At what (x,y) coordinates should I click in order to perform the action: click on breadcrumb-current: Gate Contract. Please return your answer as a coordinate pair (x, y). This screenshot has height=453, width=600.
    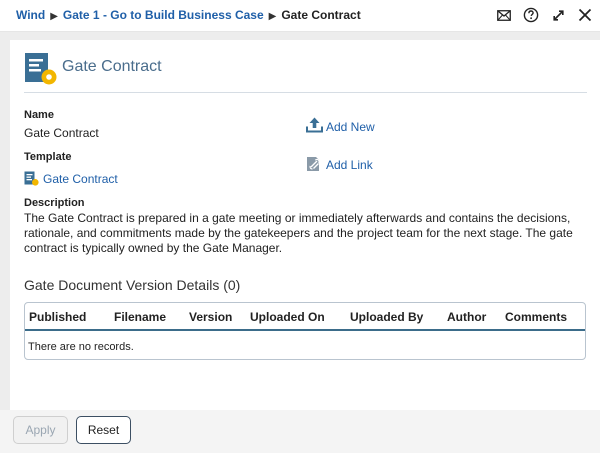
    Looking at the image, I should click on (321, 15).